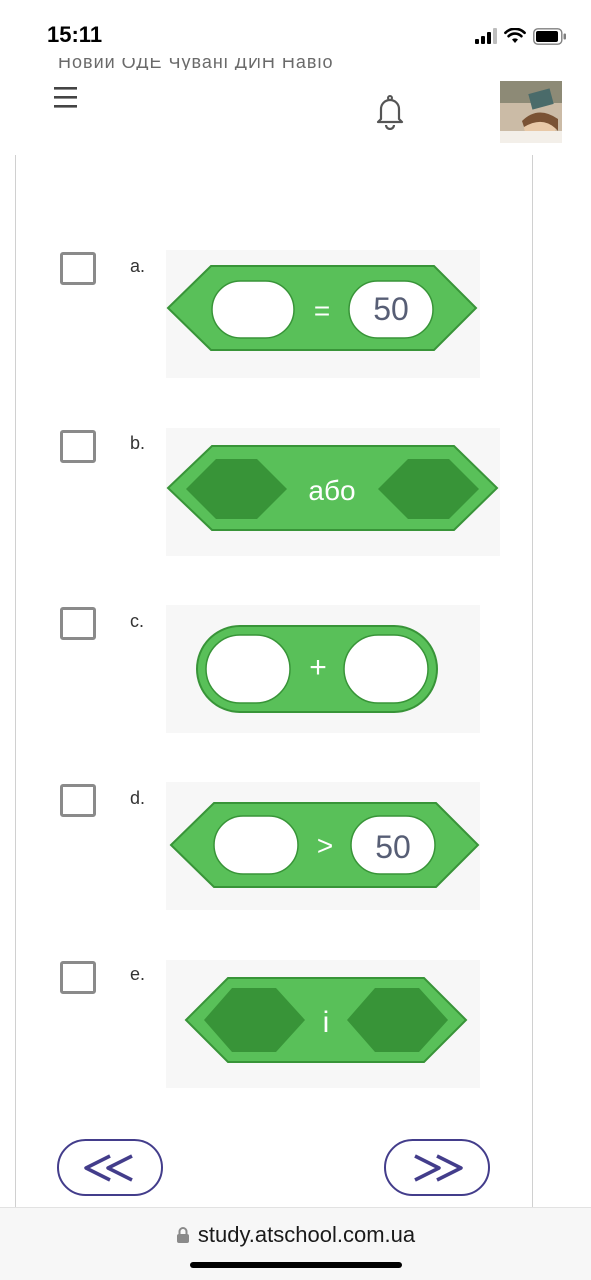 The width and height of the screenshot is (591, 1280). Describe the element at coordinates (326, 1022) in the screenshot. I see `block-label: і` at that location.